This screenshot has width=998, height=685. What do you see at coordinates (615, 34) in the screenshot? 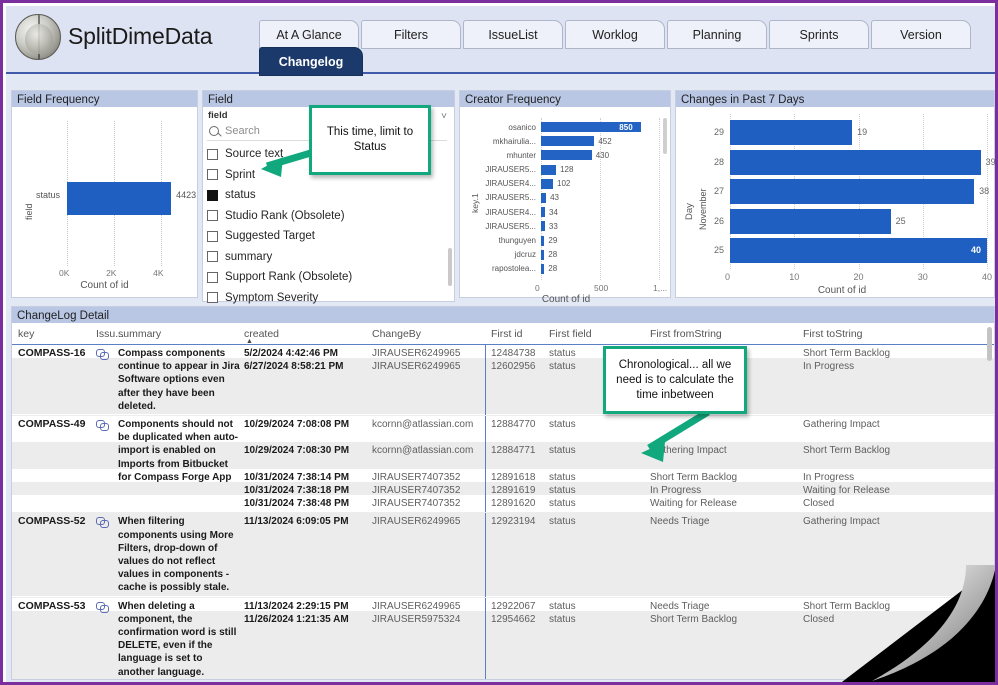
I see `tab-worklog: Worklog` at bounding box center [615, 34].